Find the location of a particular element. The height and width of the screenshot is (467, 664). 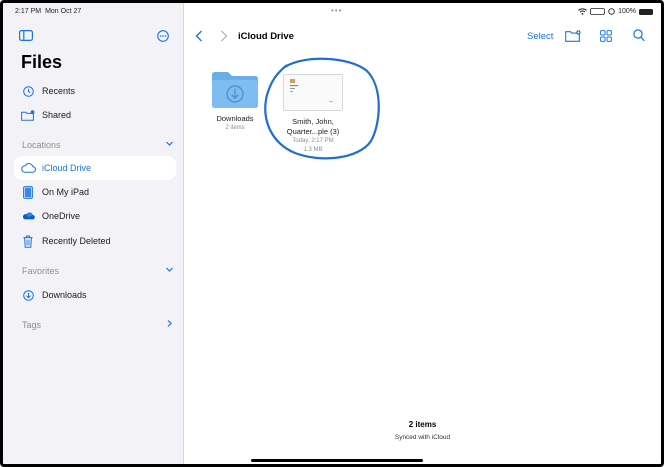

shared-folder-icon is located at coordinates (28, 115).